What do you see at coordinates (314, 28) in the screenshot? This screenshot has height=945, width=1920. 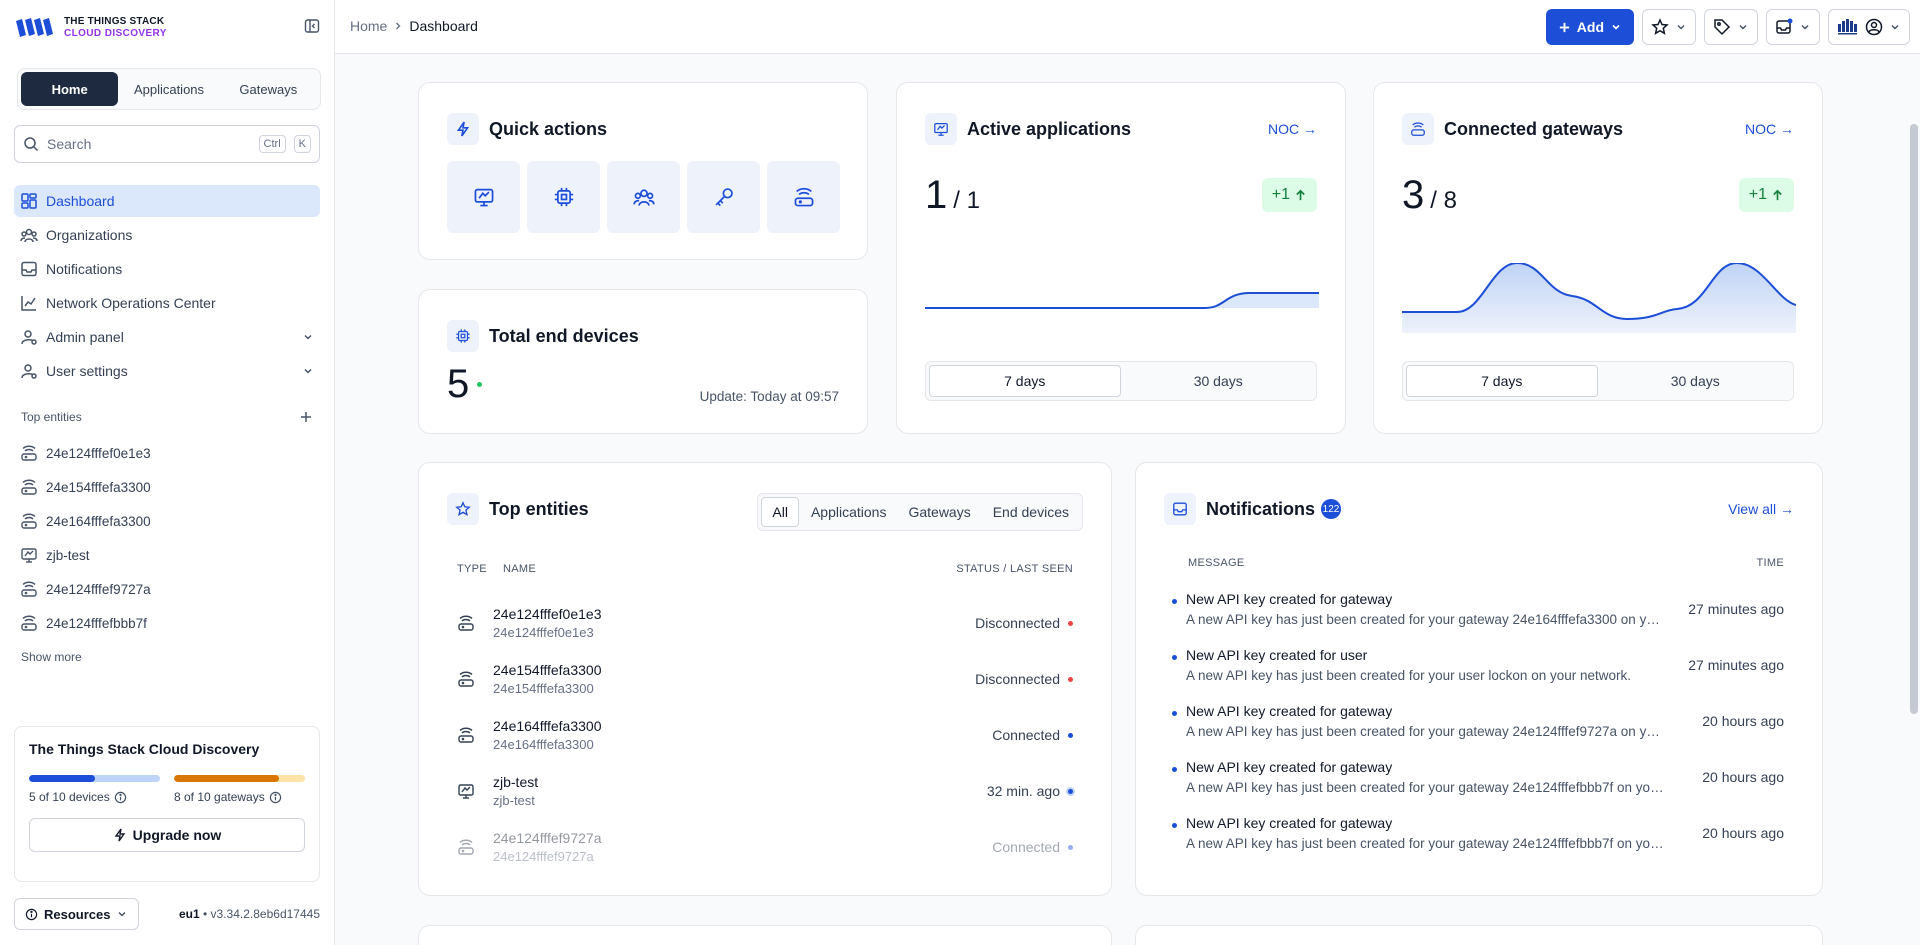 I see `sidebar-collapse-button` at bounding box center [314, 28].